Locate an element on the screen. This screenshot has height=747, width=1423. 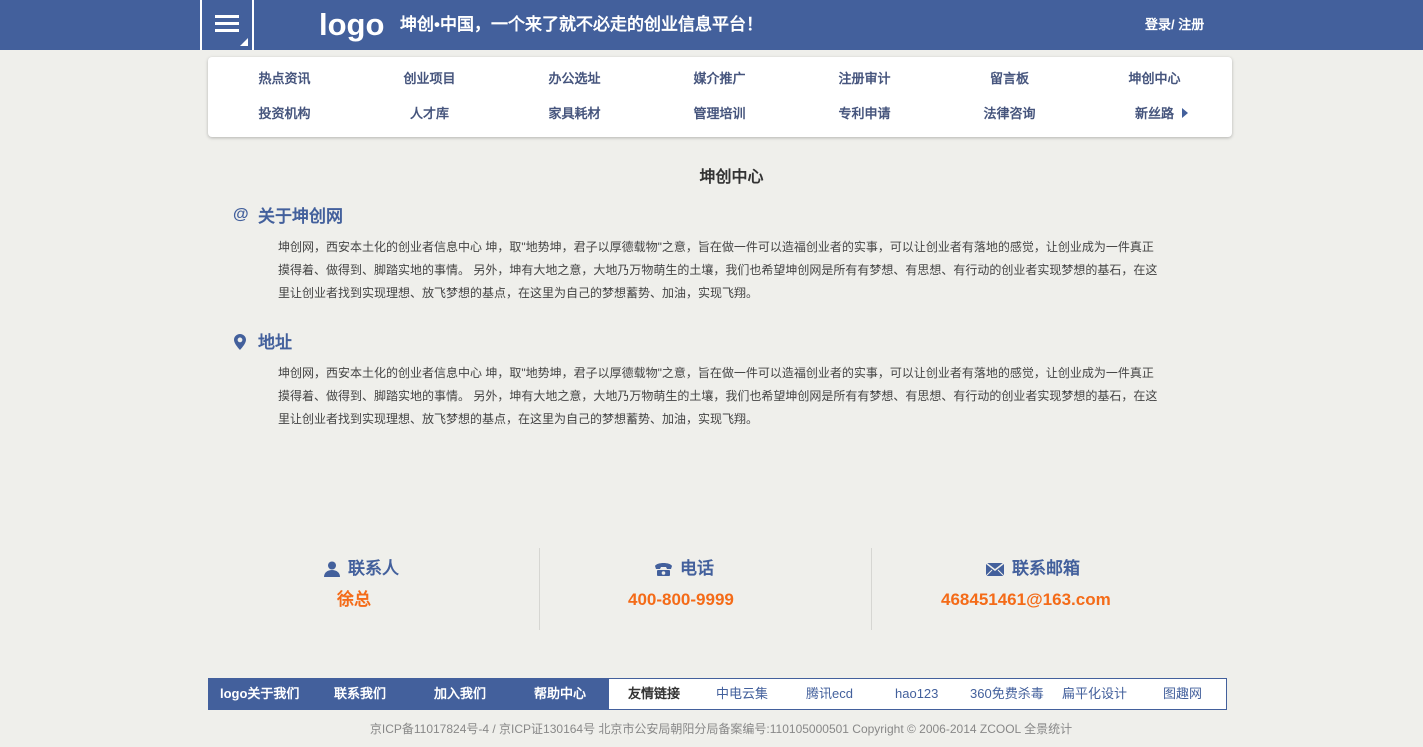
nav-item: 法律咨询 is located at coordinates (1009, 114).